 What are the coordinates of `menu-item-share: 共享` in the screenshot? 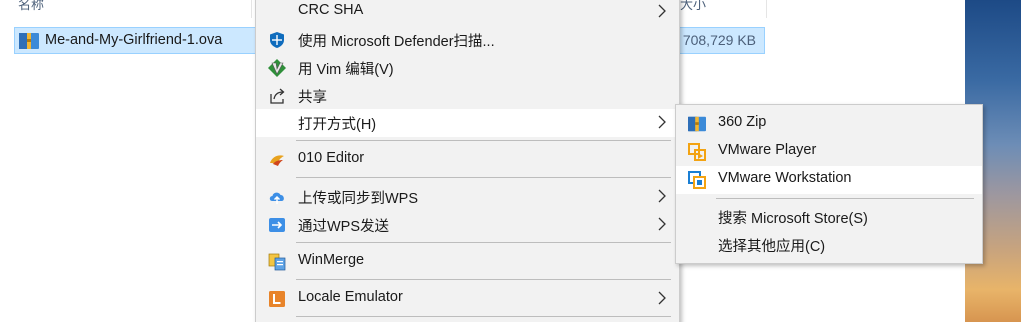 It's located at (467, 96).